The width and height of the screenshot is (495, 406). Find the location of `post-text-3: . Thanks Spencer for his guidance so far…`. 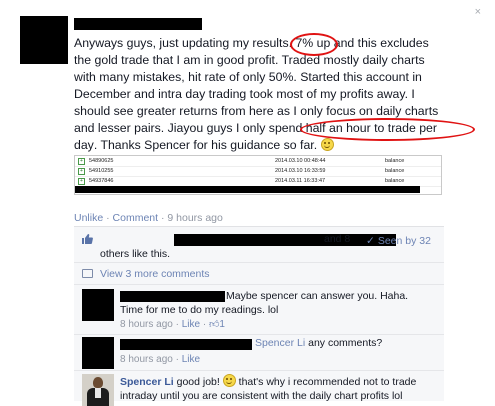

post-text-3: . Thanks Spencer for his guidance so far… is located at coordinates (207, 145).